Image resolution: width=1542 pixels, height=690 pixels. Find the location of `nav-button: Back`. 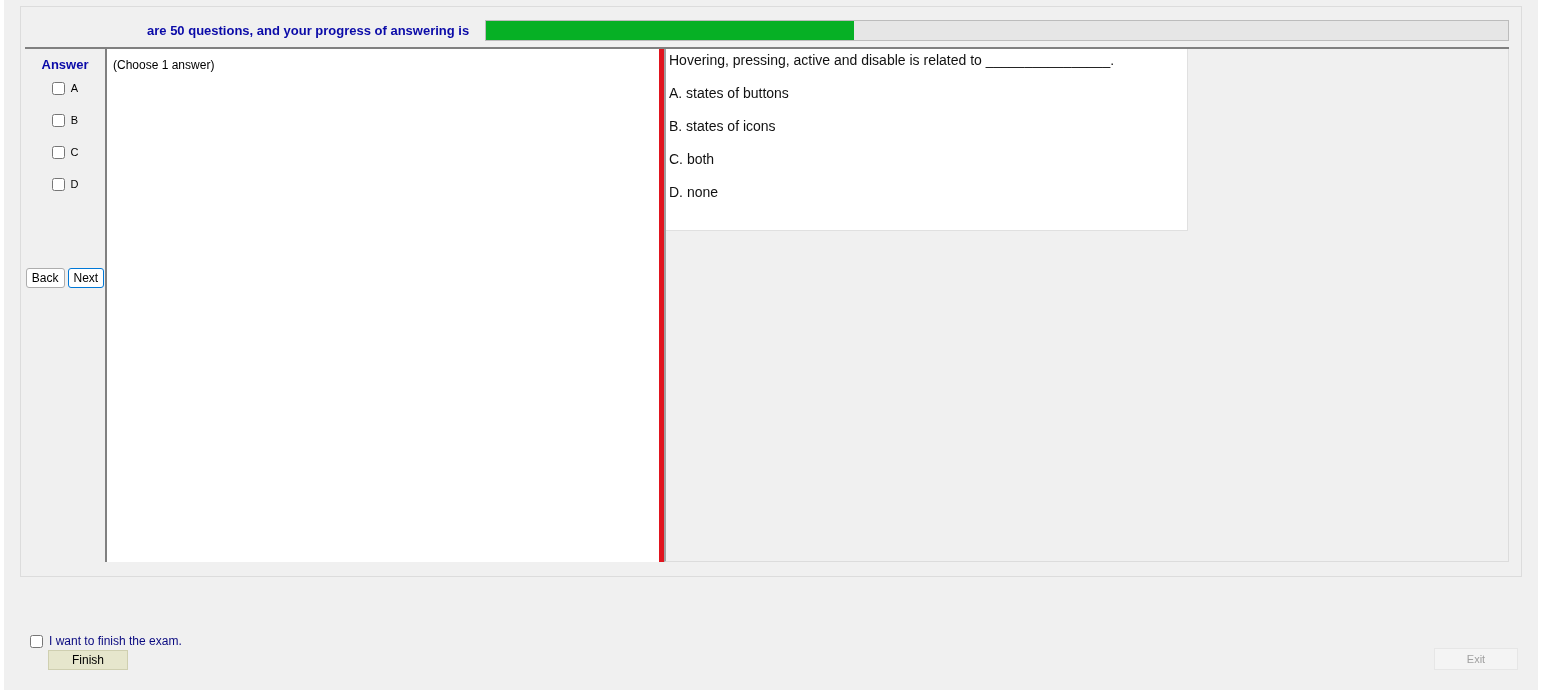

nav-button: Back is located at coordinates (45, 278).